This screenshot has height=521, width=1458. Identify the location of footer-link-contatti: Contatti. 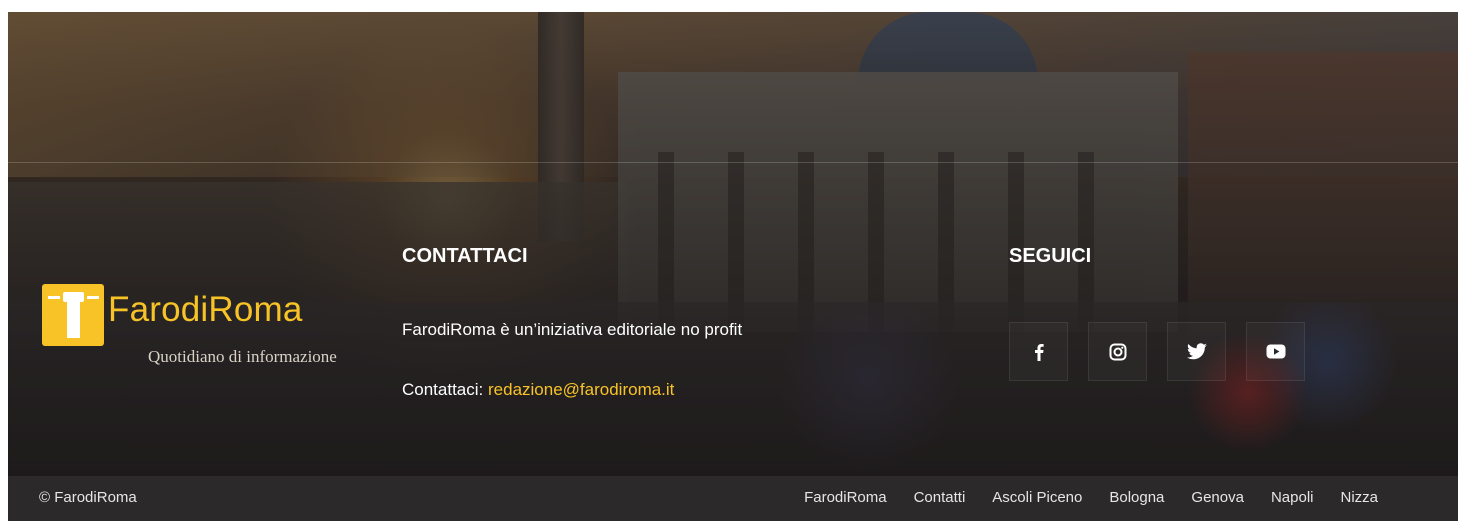
(940, 497).